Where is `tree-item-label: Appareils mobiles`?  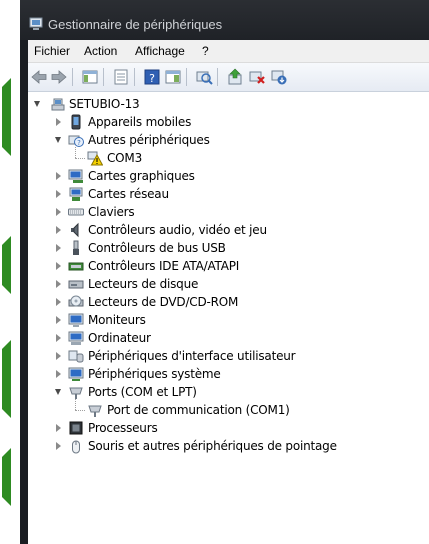 tree-item-label: Appareils mobiles is located at coordinates (140, 122).